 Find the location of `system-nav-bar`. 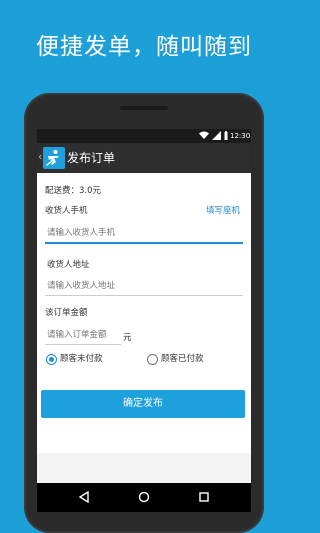

system-nav-bar is located at coordinates (144, 497).